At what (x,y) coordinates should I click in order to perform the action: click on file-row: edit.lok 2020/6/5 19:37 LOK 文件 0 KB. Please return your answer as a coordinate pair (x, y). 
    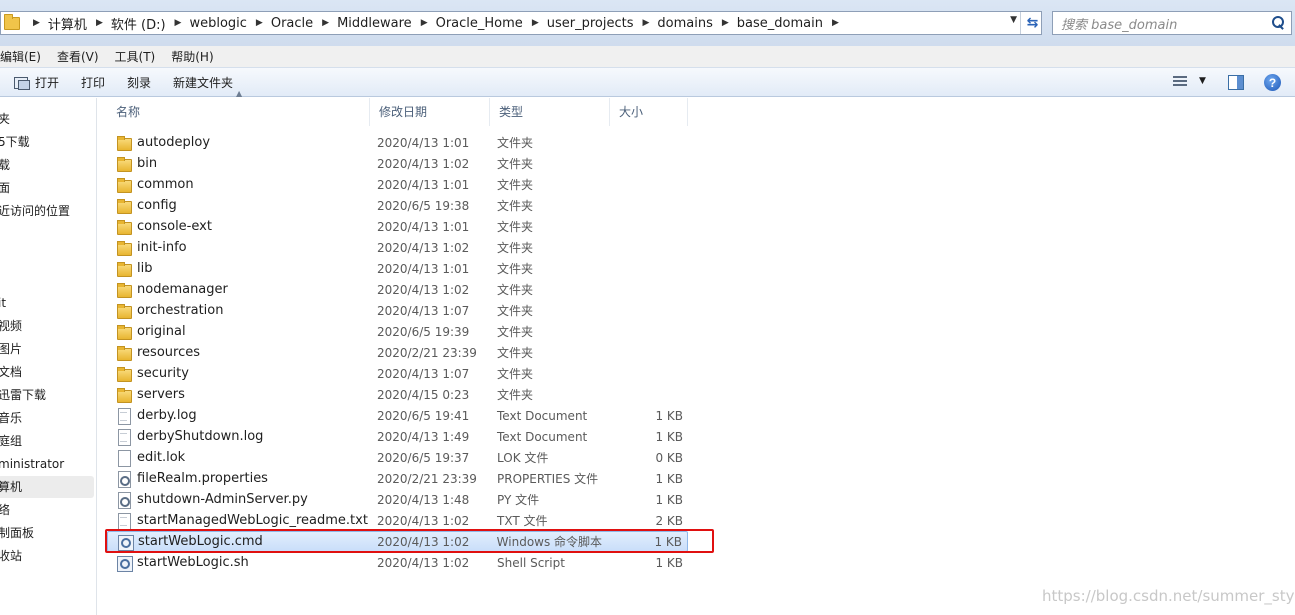
    Looking at the image, I should click on (397, 457).